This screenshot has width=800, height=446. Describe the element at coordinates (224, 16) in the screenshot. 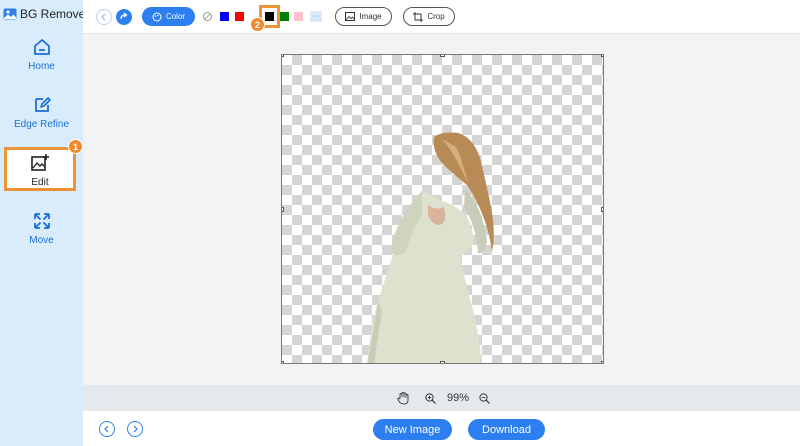

I see `swatch-blue` at that location.